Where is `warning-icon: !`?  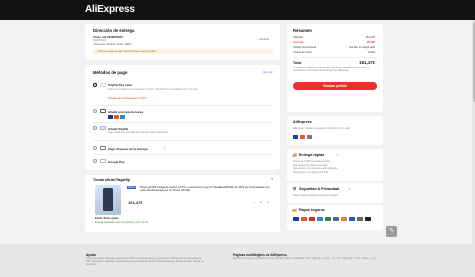 warning-icon: ! is located at coordinates (94, 51).